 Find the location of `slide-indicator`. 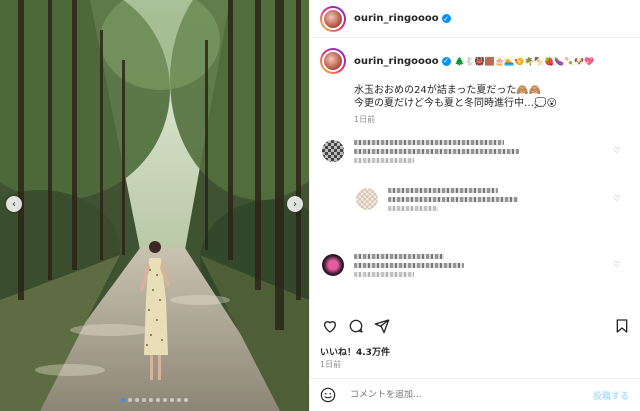

slide-indicator is located at coordinates (154, 400).